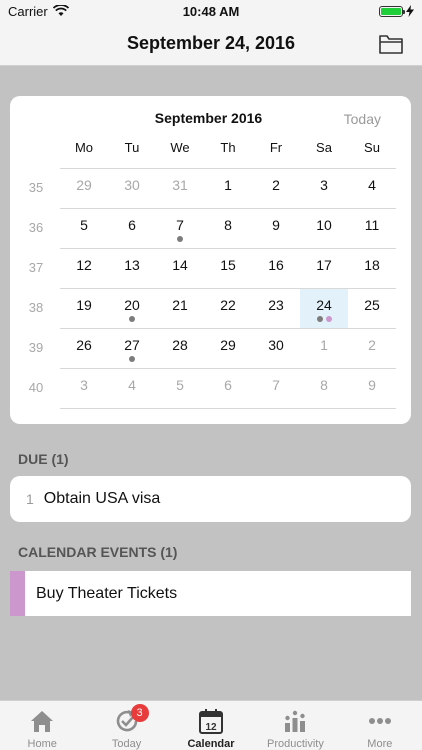  Describe the element at coordinates (180, 309) in the screenshot. I see `calendar-day: 21` at that location.